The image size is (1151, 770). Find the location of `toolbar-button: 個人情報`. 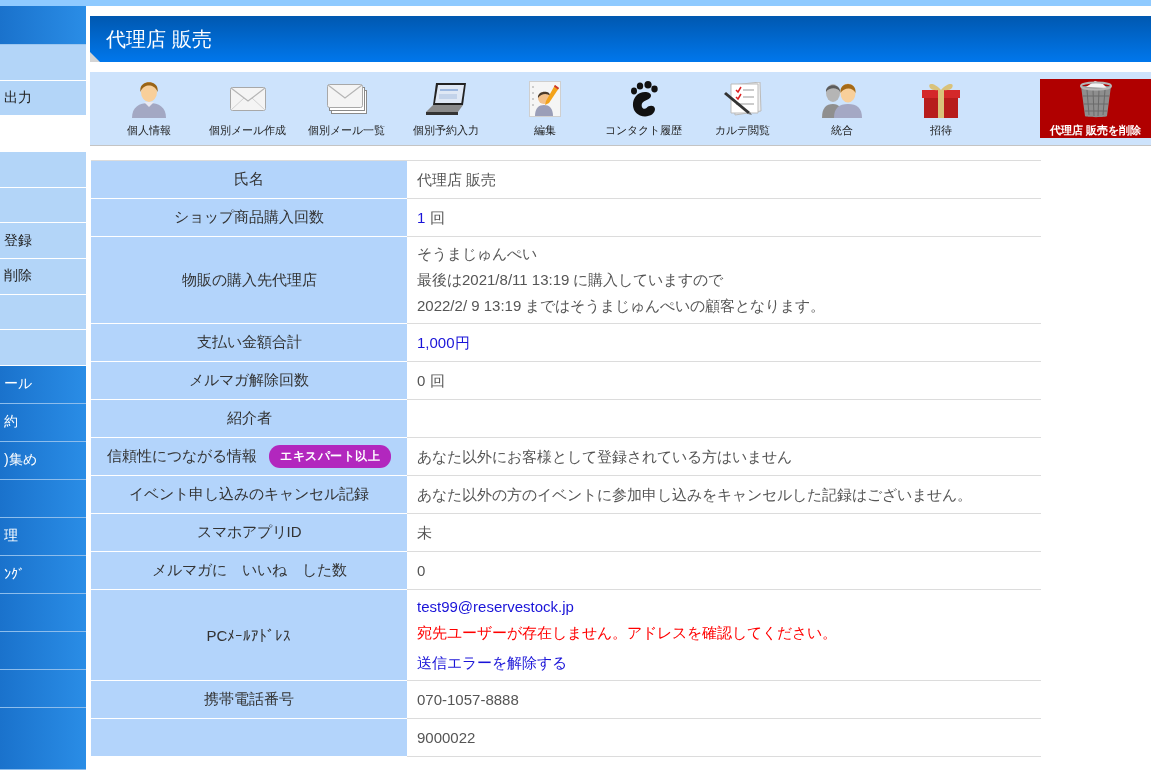

toolbar-button: 個人情報 is located at coordinates (148, 108).